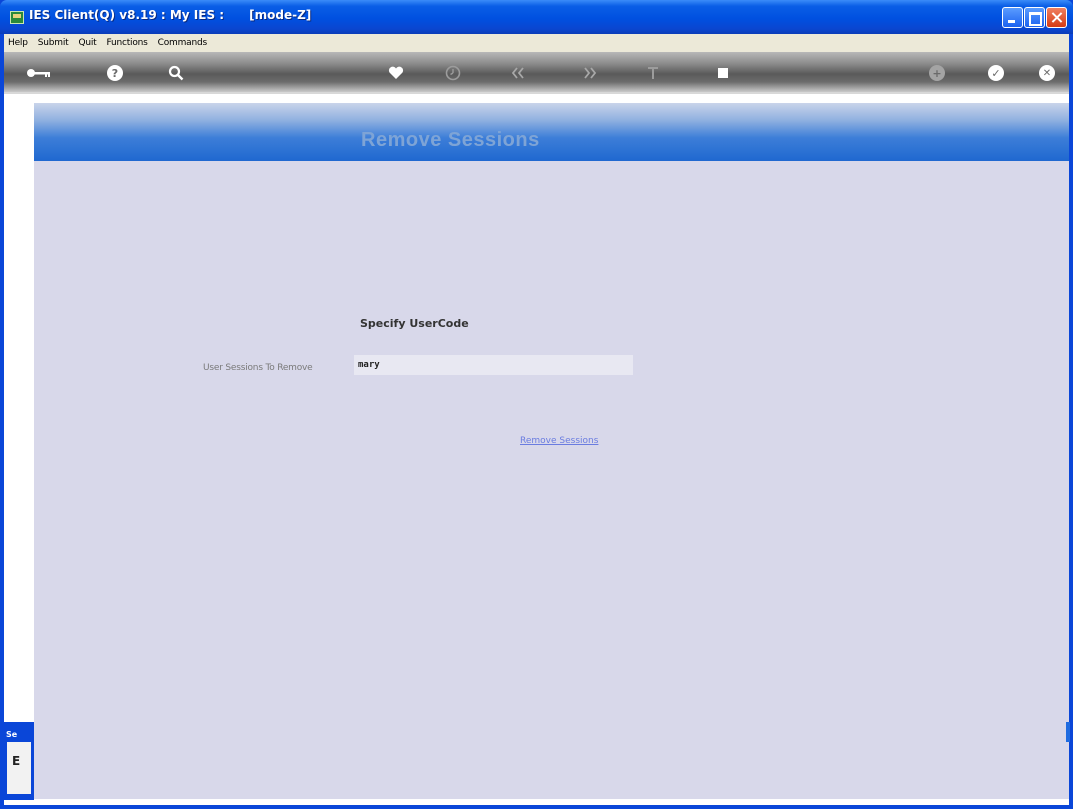 This screenshot has height=809, width=1073. Describe the element at coordinates (19, 449) in the screenshot. I see `left-gutter` at that location.